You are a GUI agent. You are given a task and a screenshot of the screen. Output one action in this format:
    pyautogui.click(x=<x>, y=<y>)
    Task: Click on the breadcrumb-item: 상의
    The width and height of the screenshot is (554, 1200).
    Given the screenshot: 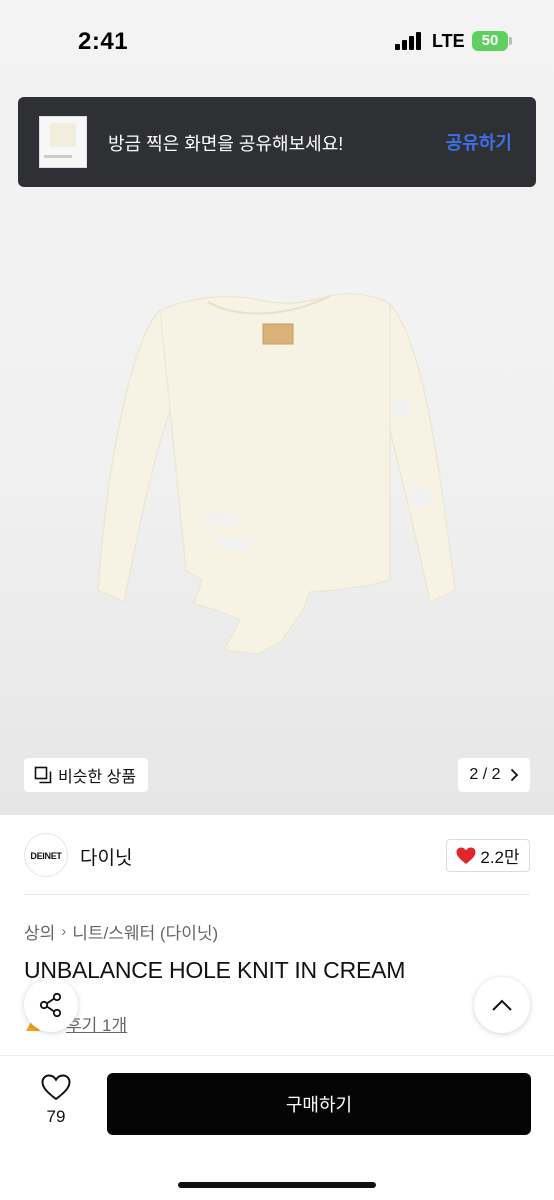 What is the action you would take?
    pyautogui.click(x=39, y=931)
    